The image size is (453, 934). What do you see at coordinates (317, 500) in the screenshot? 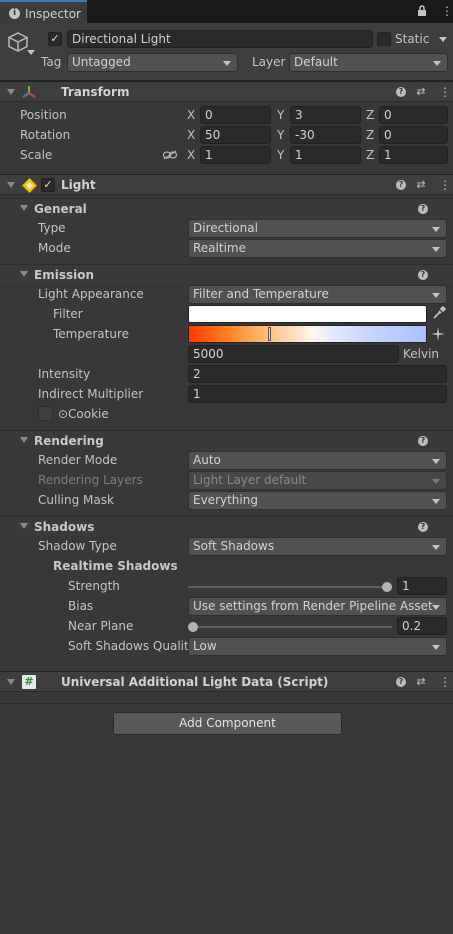
I see `culling-mask-dropdown: Everything` at bounding box center [317, 500].